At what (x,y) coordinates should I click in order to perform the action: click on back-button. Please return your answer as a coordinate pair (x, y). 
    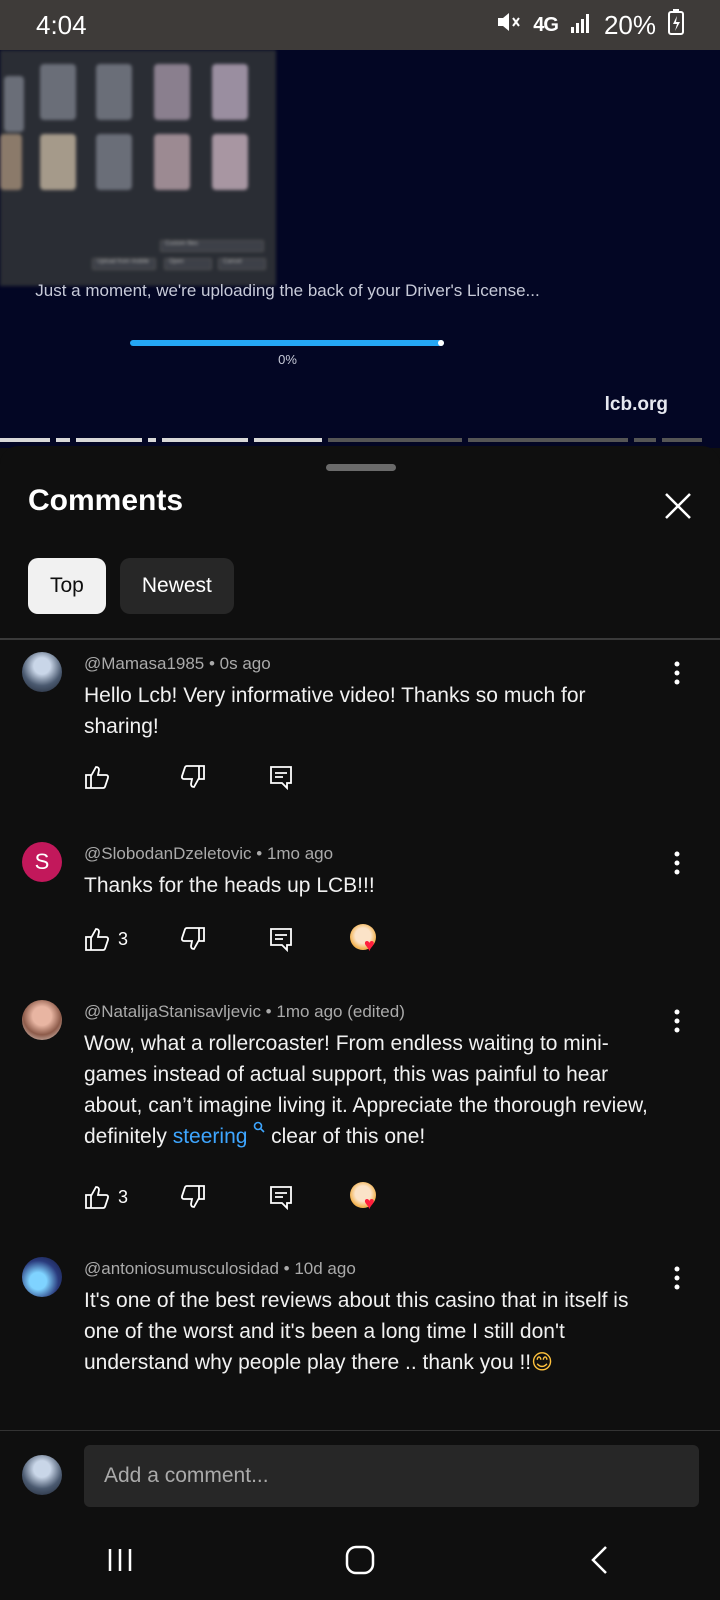
    Looking at the image, I should click on (600, 1560).